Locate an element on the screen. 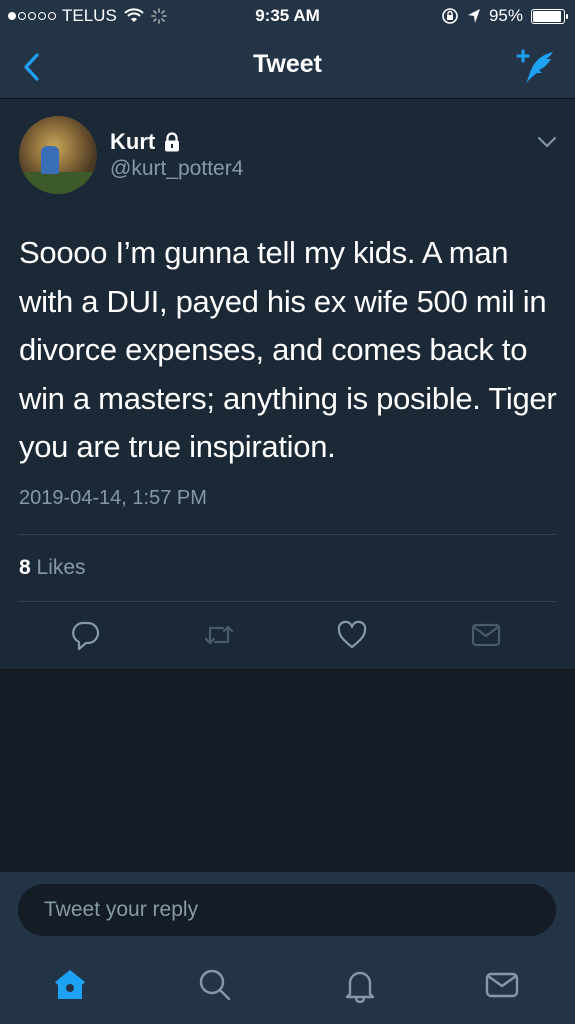  messages-icon is located at coordinates (502, 985).